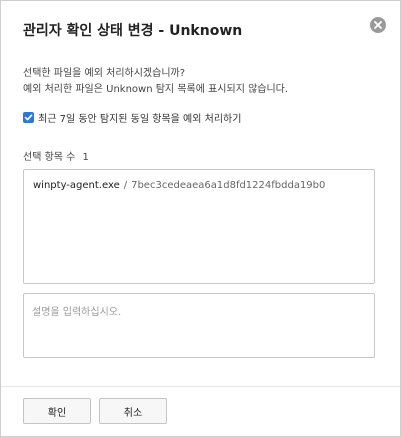 This screenshot has height=437, width=401. I want to click on close-icon, so click(378, 25).